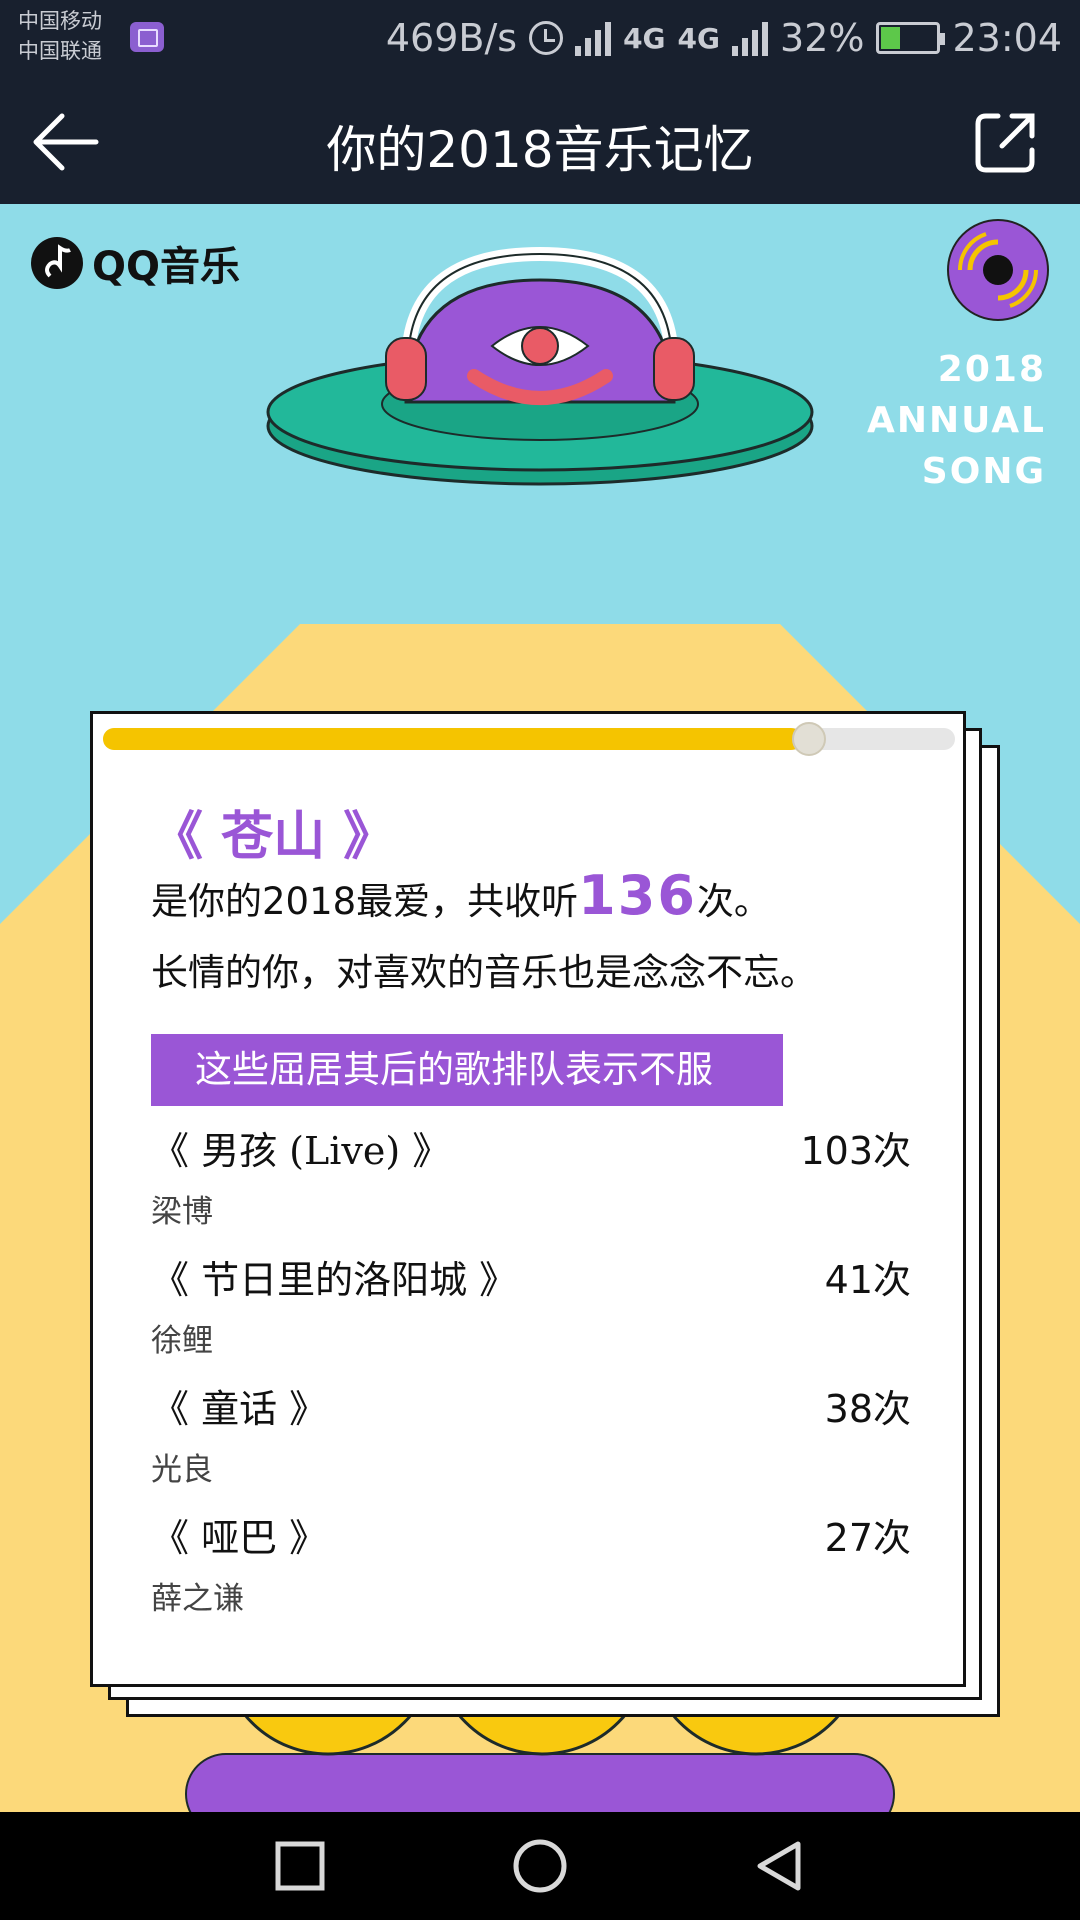 This screenshot has height=1920, width=1080. What do you see at coordinates (334, 1280) in the screenshot?
I see `song-title: 《 节日里的洛阳城 》` at bounding box center [334, 1280].